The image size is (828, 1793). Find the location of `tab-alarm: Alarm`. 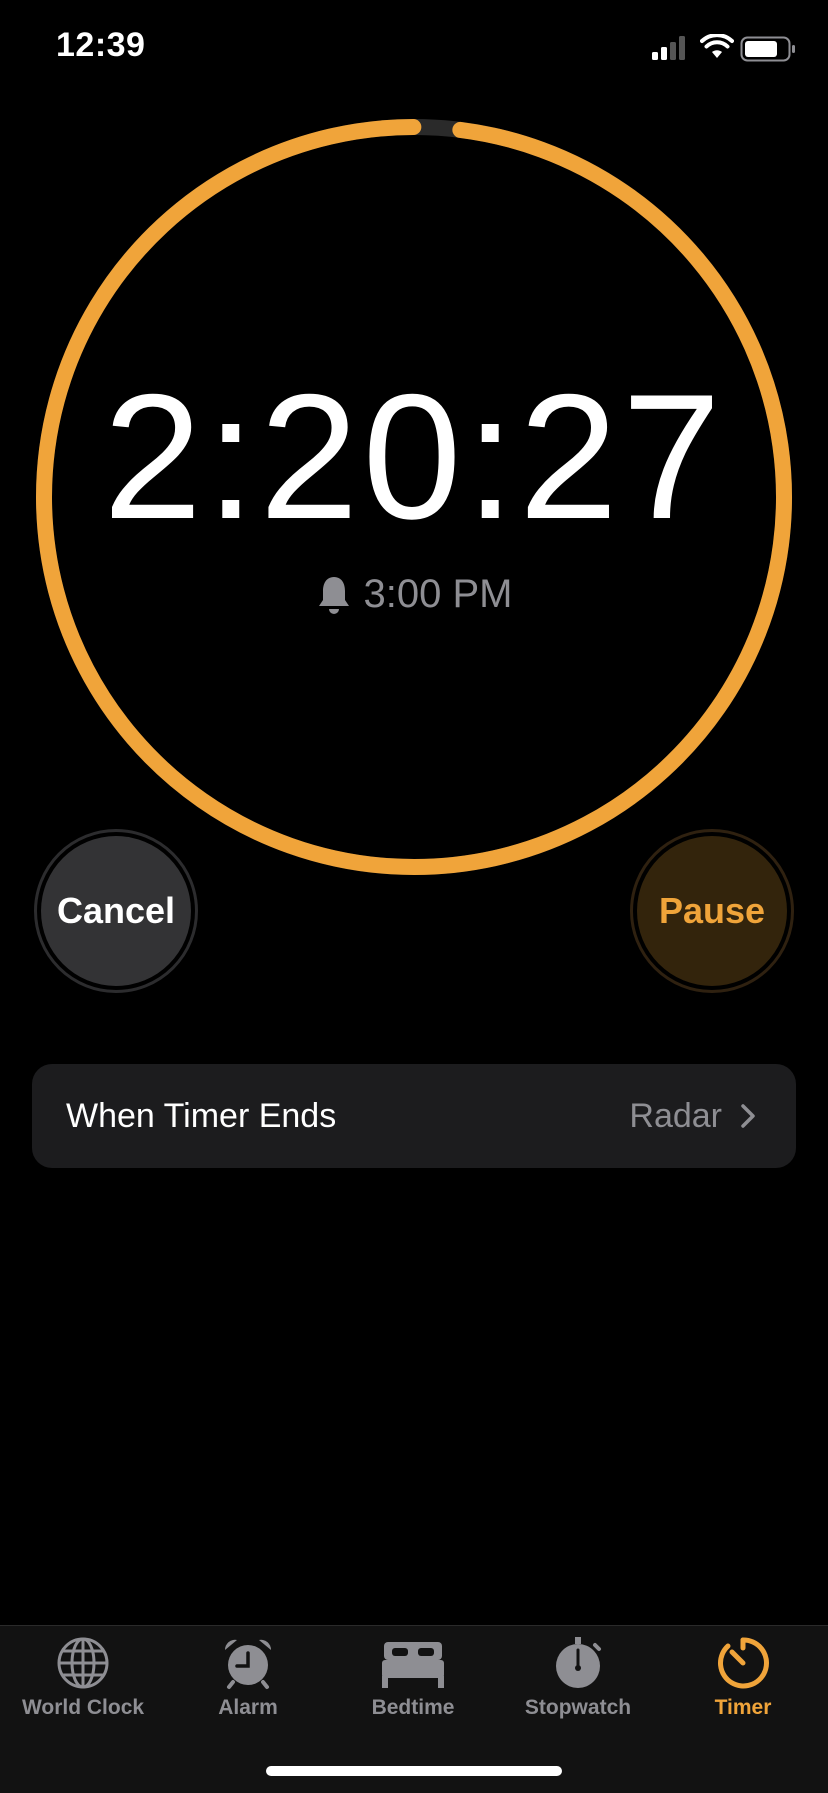

tab-alarm: Alarm is located at coordinates (248, 1678).